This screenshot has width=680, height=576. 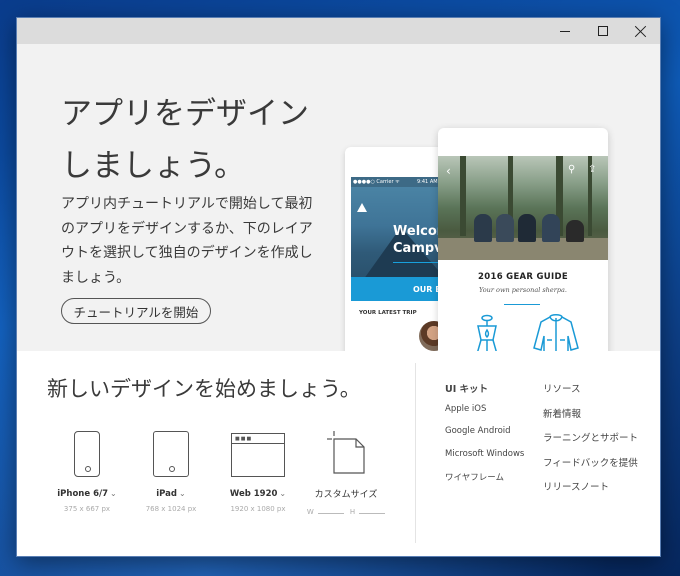 What do you see at coordinates (185, 140) in the screenshot?
I see `hero-title: アプリをデザインしましょう。` at bounding box center [185, 140].